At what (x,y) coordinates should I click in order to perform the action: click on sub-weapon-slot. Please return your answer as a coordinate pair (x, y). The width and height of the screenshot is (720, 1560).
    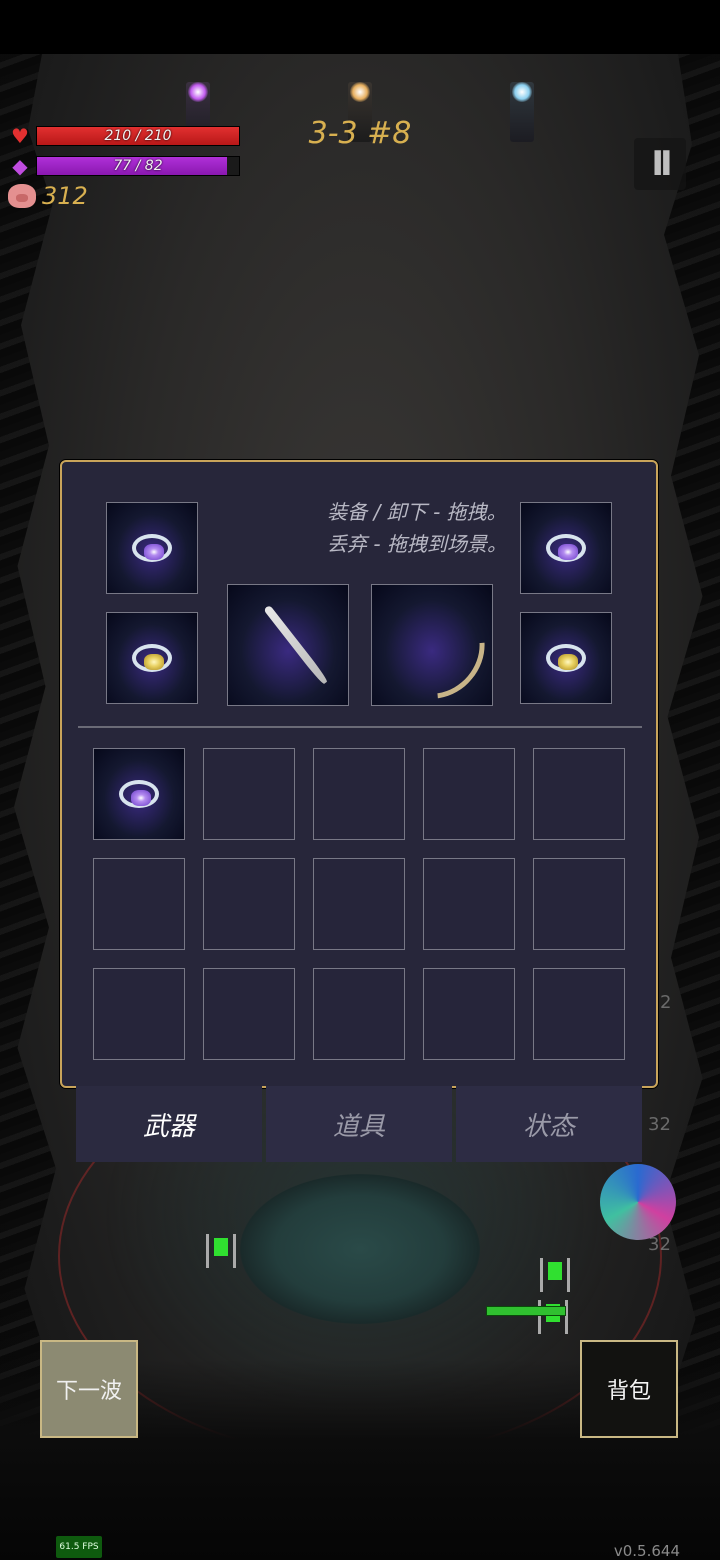
    Looking at the image, I should click on (437, 651).